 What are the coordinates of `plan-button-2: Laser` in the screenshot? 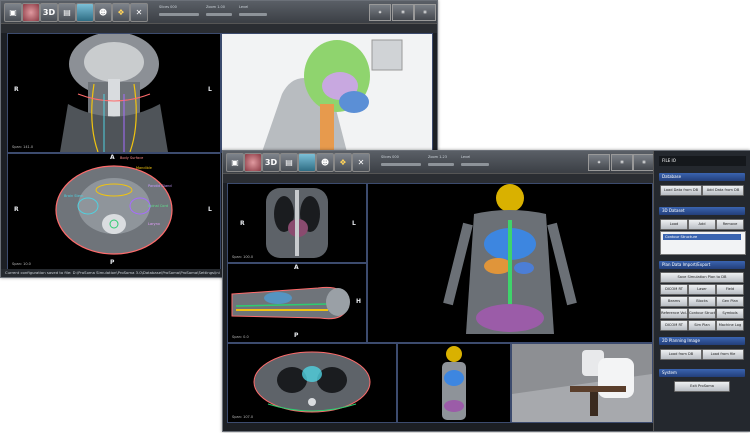 It's located at (702, 289).